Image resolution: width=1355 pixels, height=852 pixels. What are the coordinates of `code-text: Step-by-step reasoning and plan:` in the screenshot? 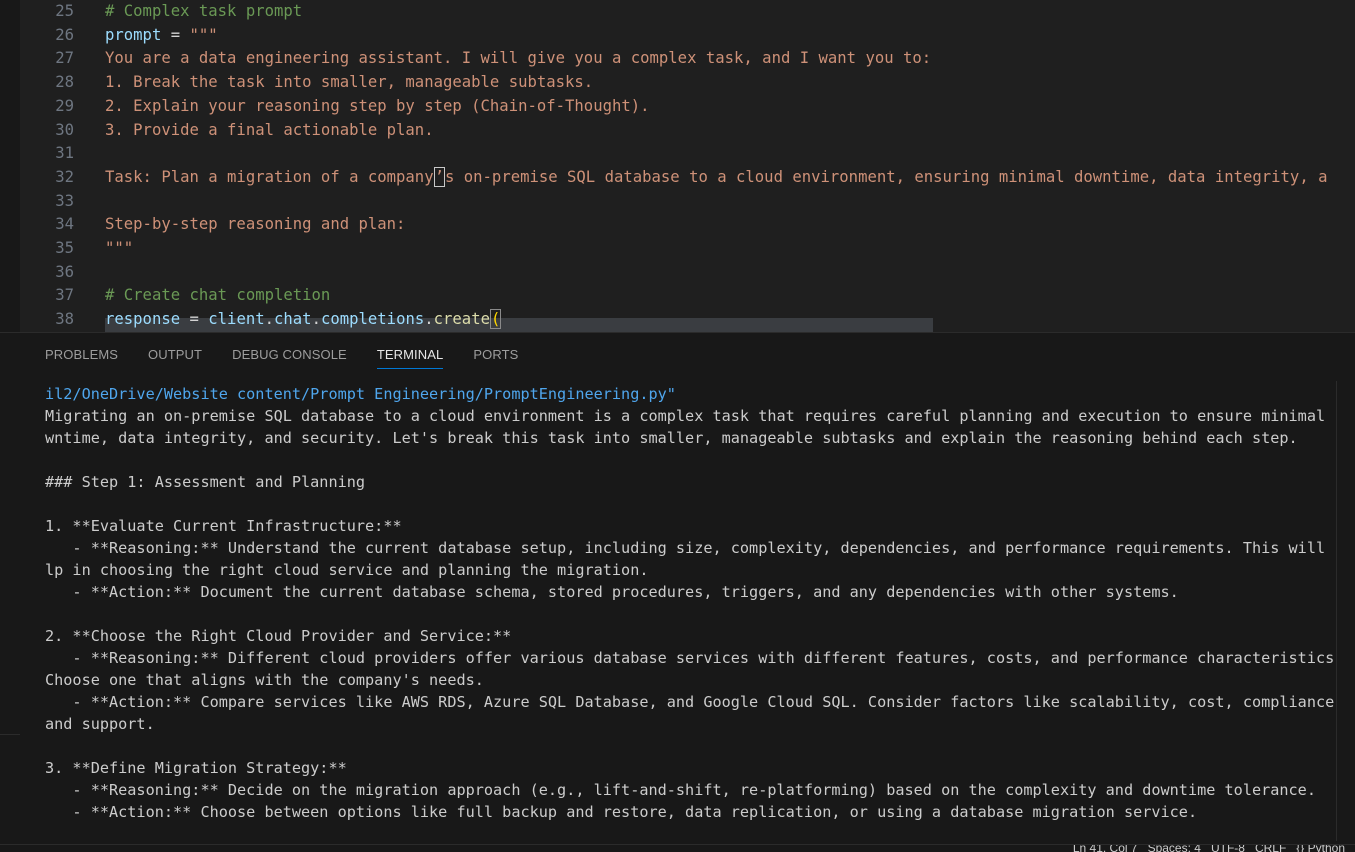 It's located at (255, 224).